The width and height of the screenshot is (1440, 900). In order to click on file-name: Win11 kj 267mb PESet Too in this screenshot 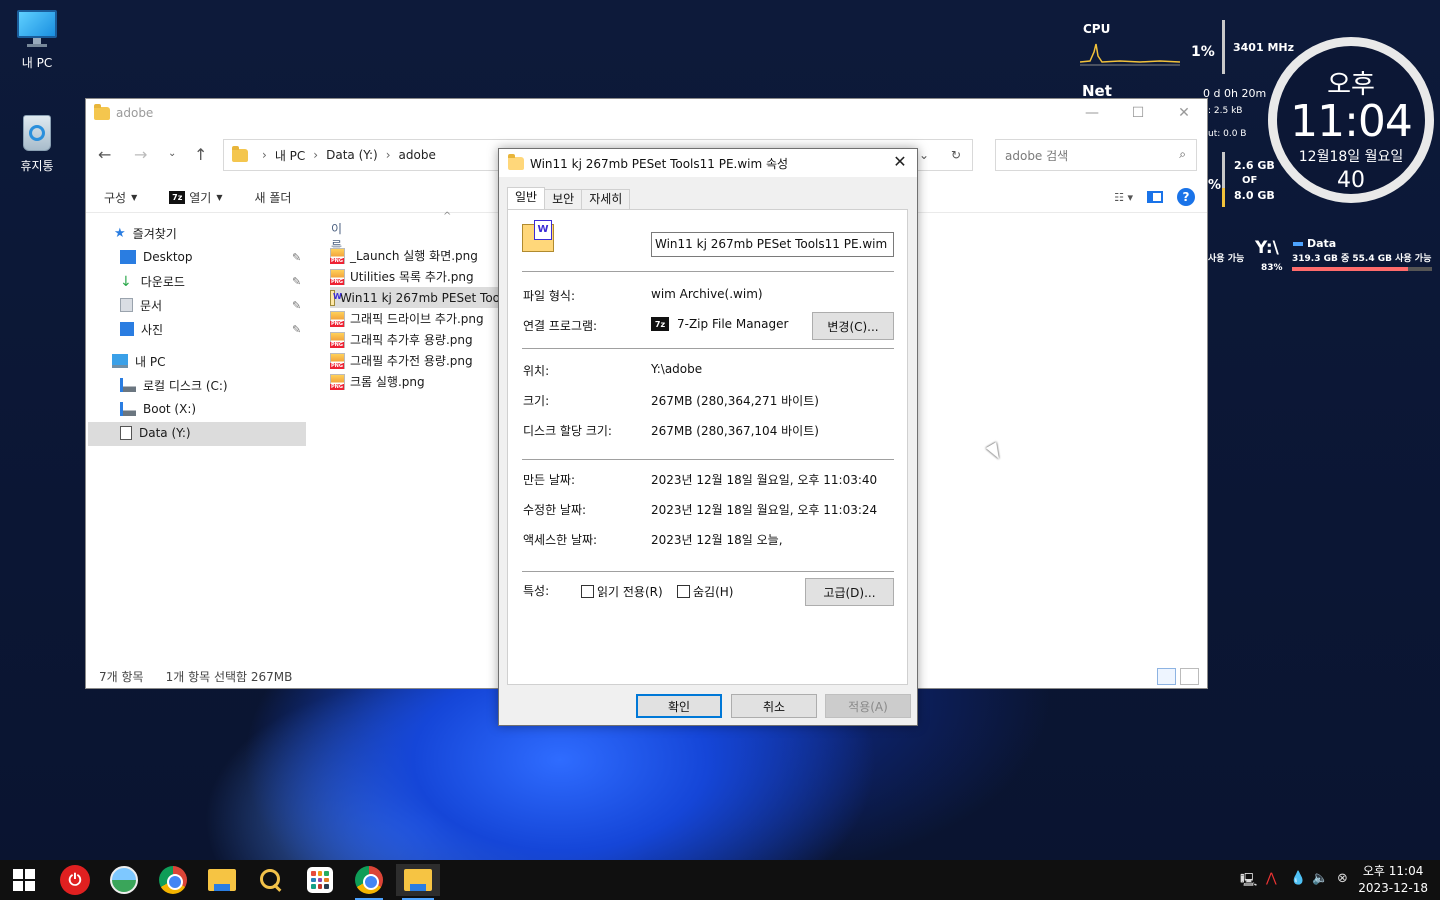, I will do `click(419, 297)`.